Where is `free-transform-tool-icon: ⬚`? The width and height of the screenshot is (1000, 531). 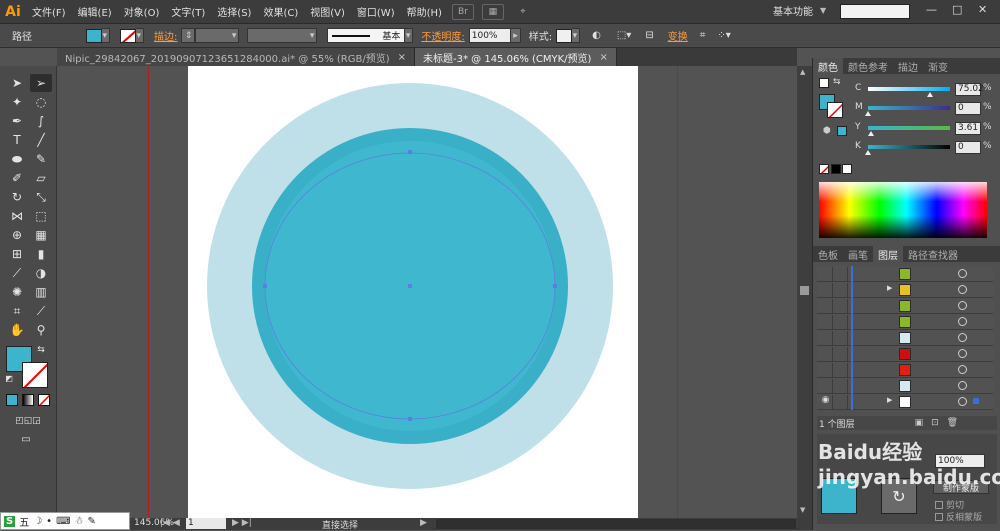 free-transform-tool-icon: ⬚ is located at coordinates (41, 216).